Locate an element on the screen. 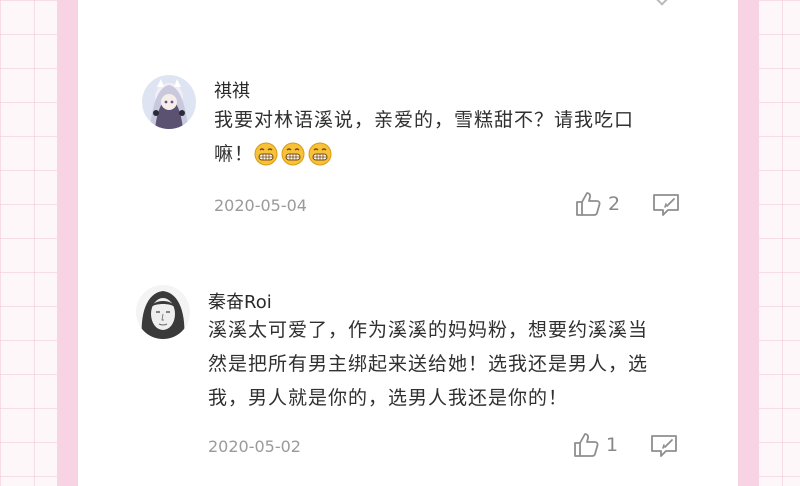  like-button: 1 is located at coordinates (595, 445).